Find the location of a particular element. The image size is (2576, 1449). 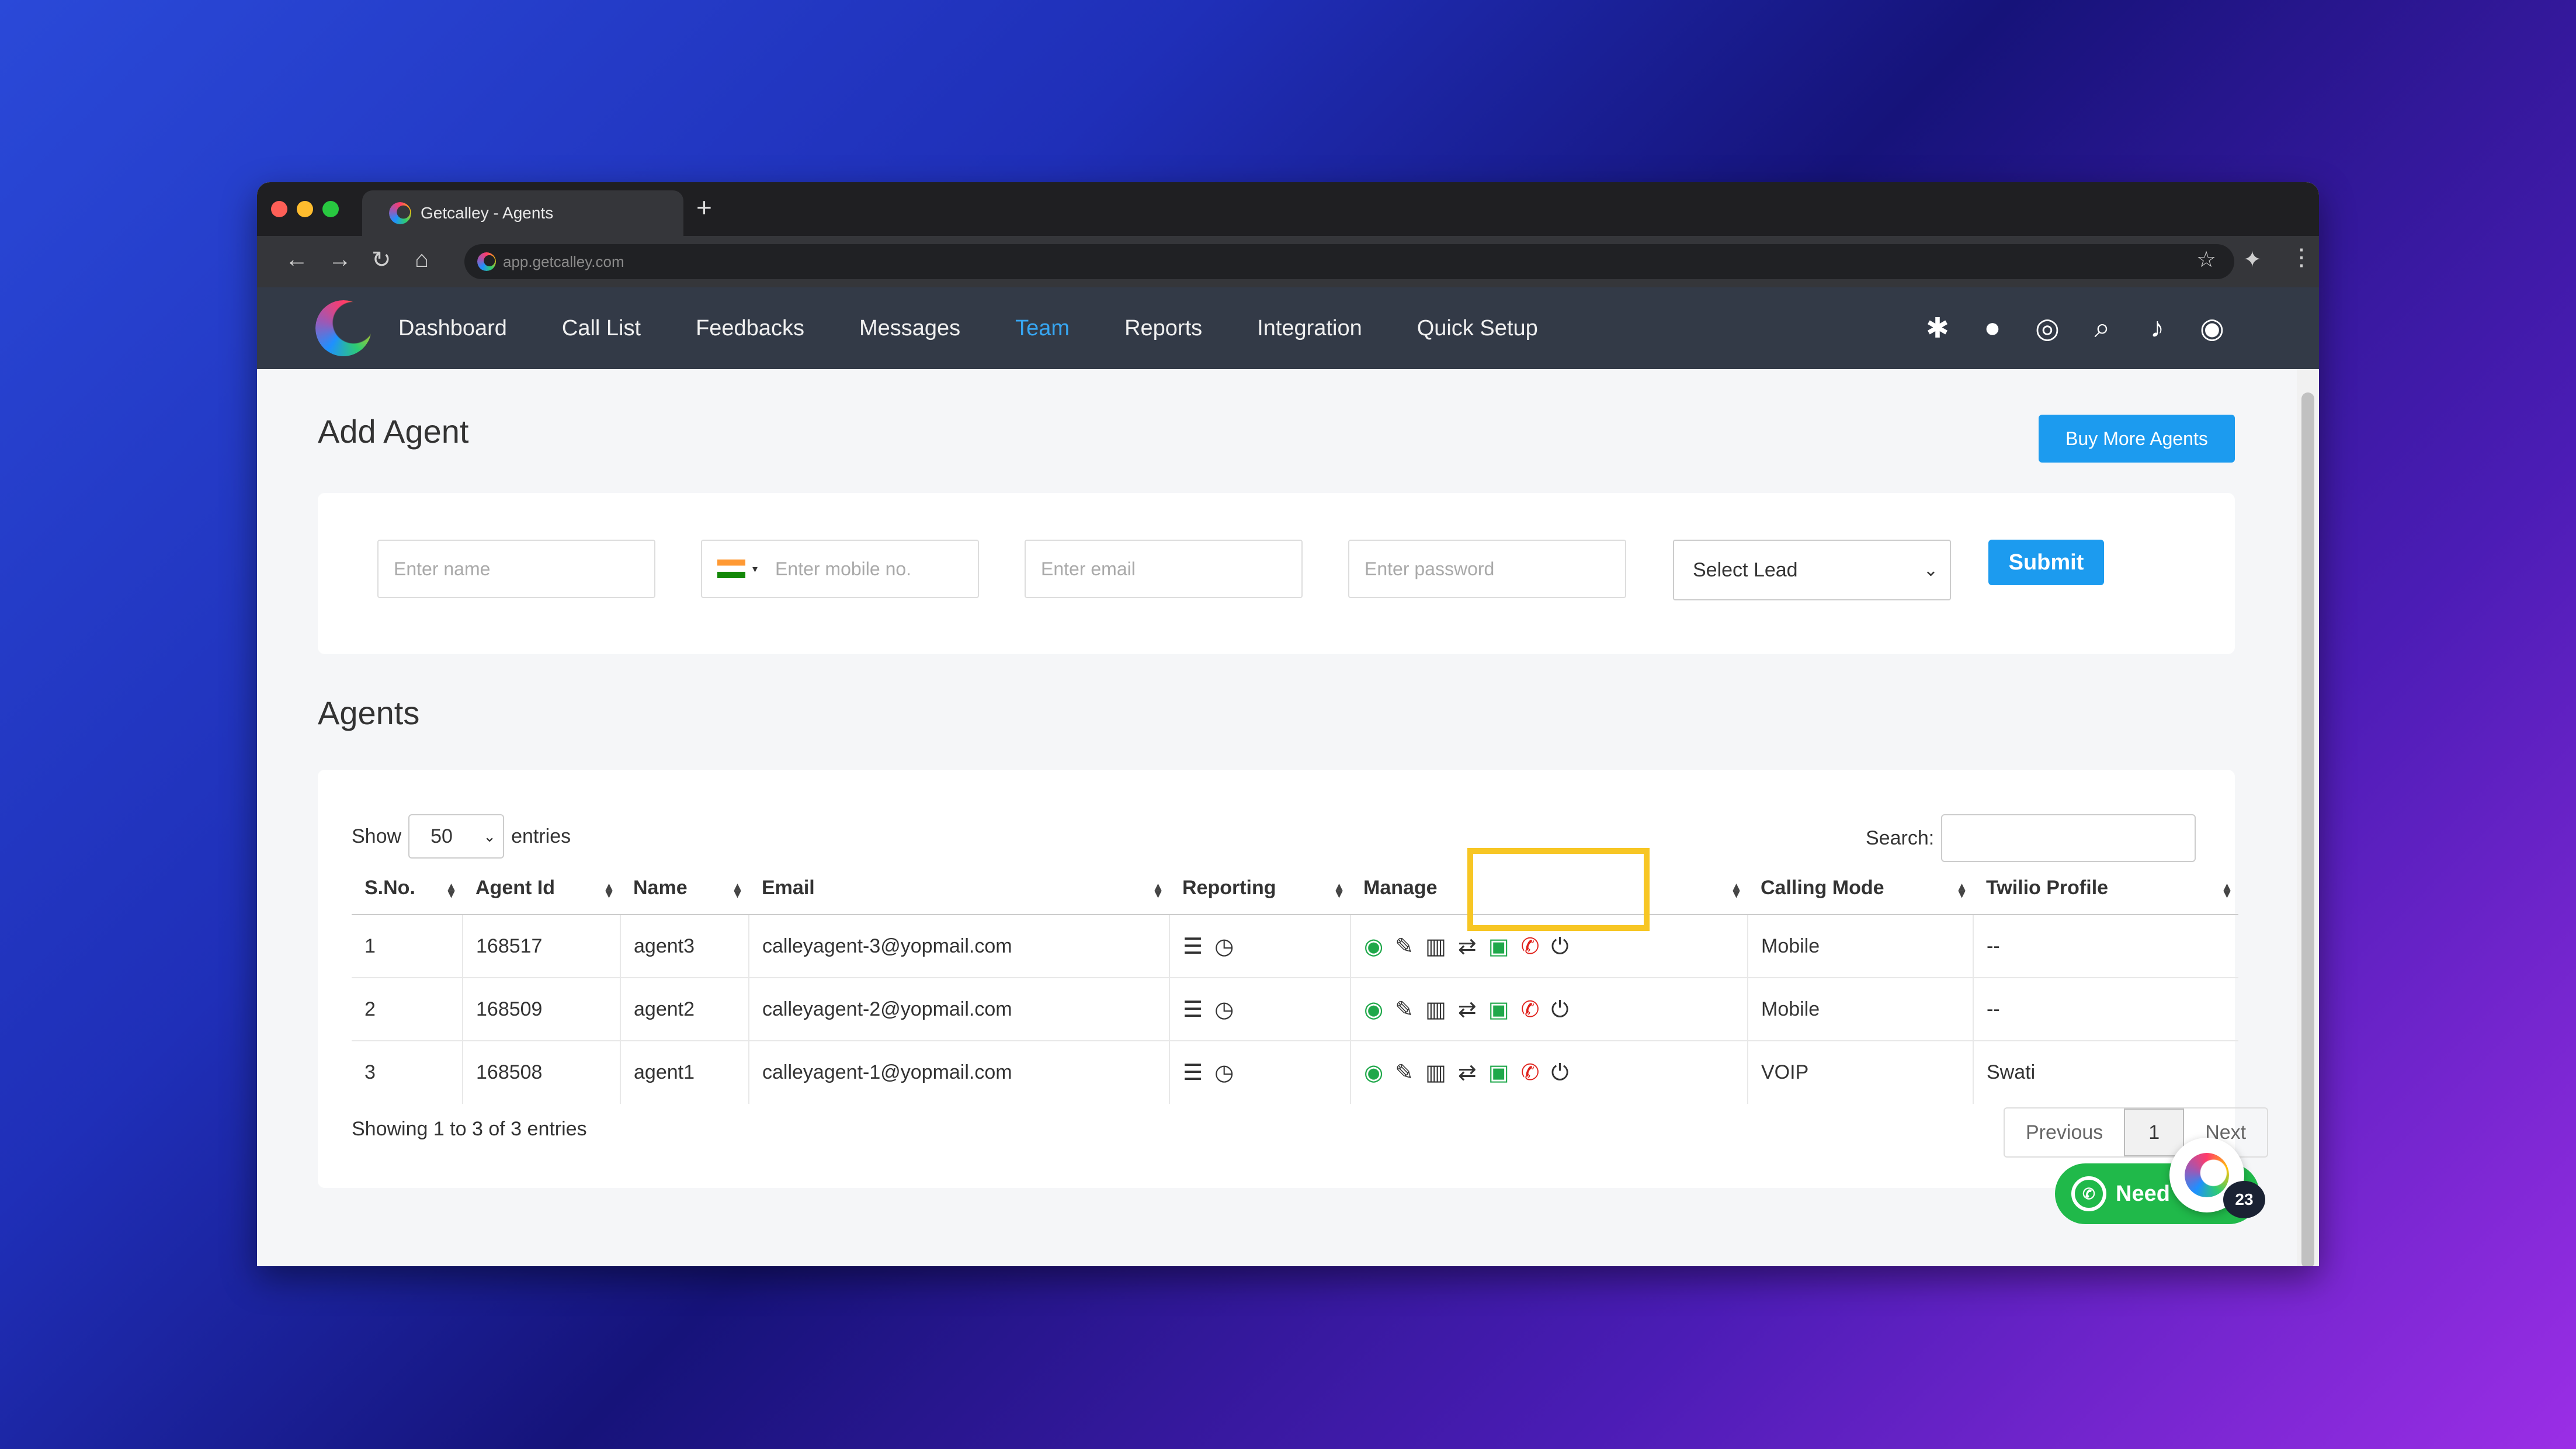

nav-quick-setup: Quick Setup is located at coordinates (1477, 328).